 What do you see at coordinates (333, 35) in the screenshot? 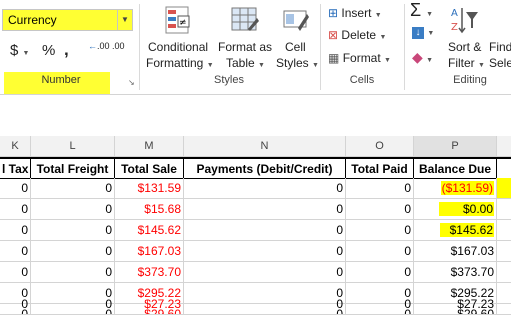
I see `delete-icon: ⊠` at bounding box center [333, 35].